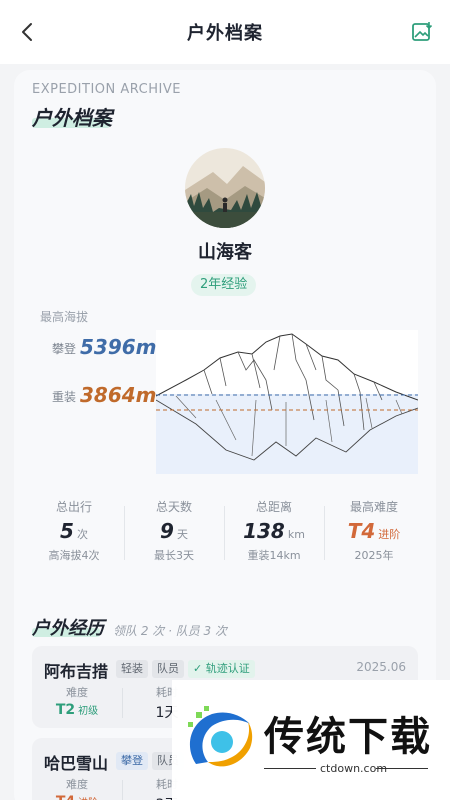  Describe the element at coordinates (274, 555) in the screenshot. I see `stat-sub: 重装14km` at that location.